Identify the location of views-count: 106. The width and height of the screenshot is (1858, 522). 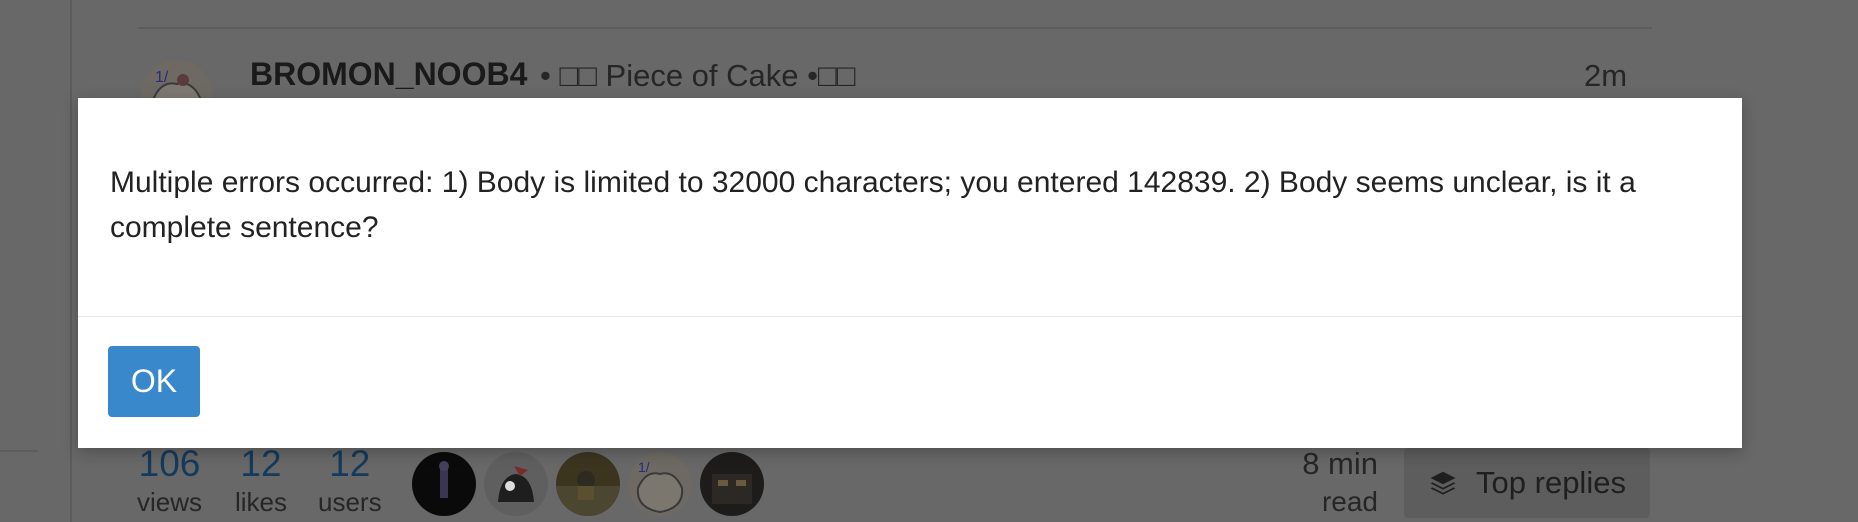
(169, 463).